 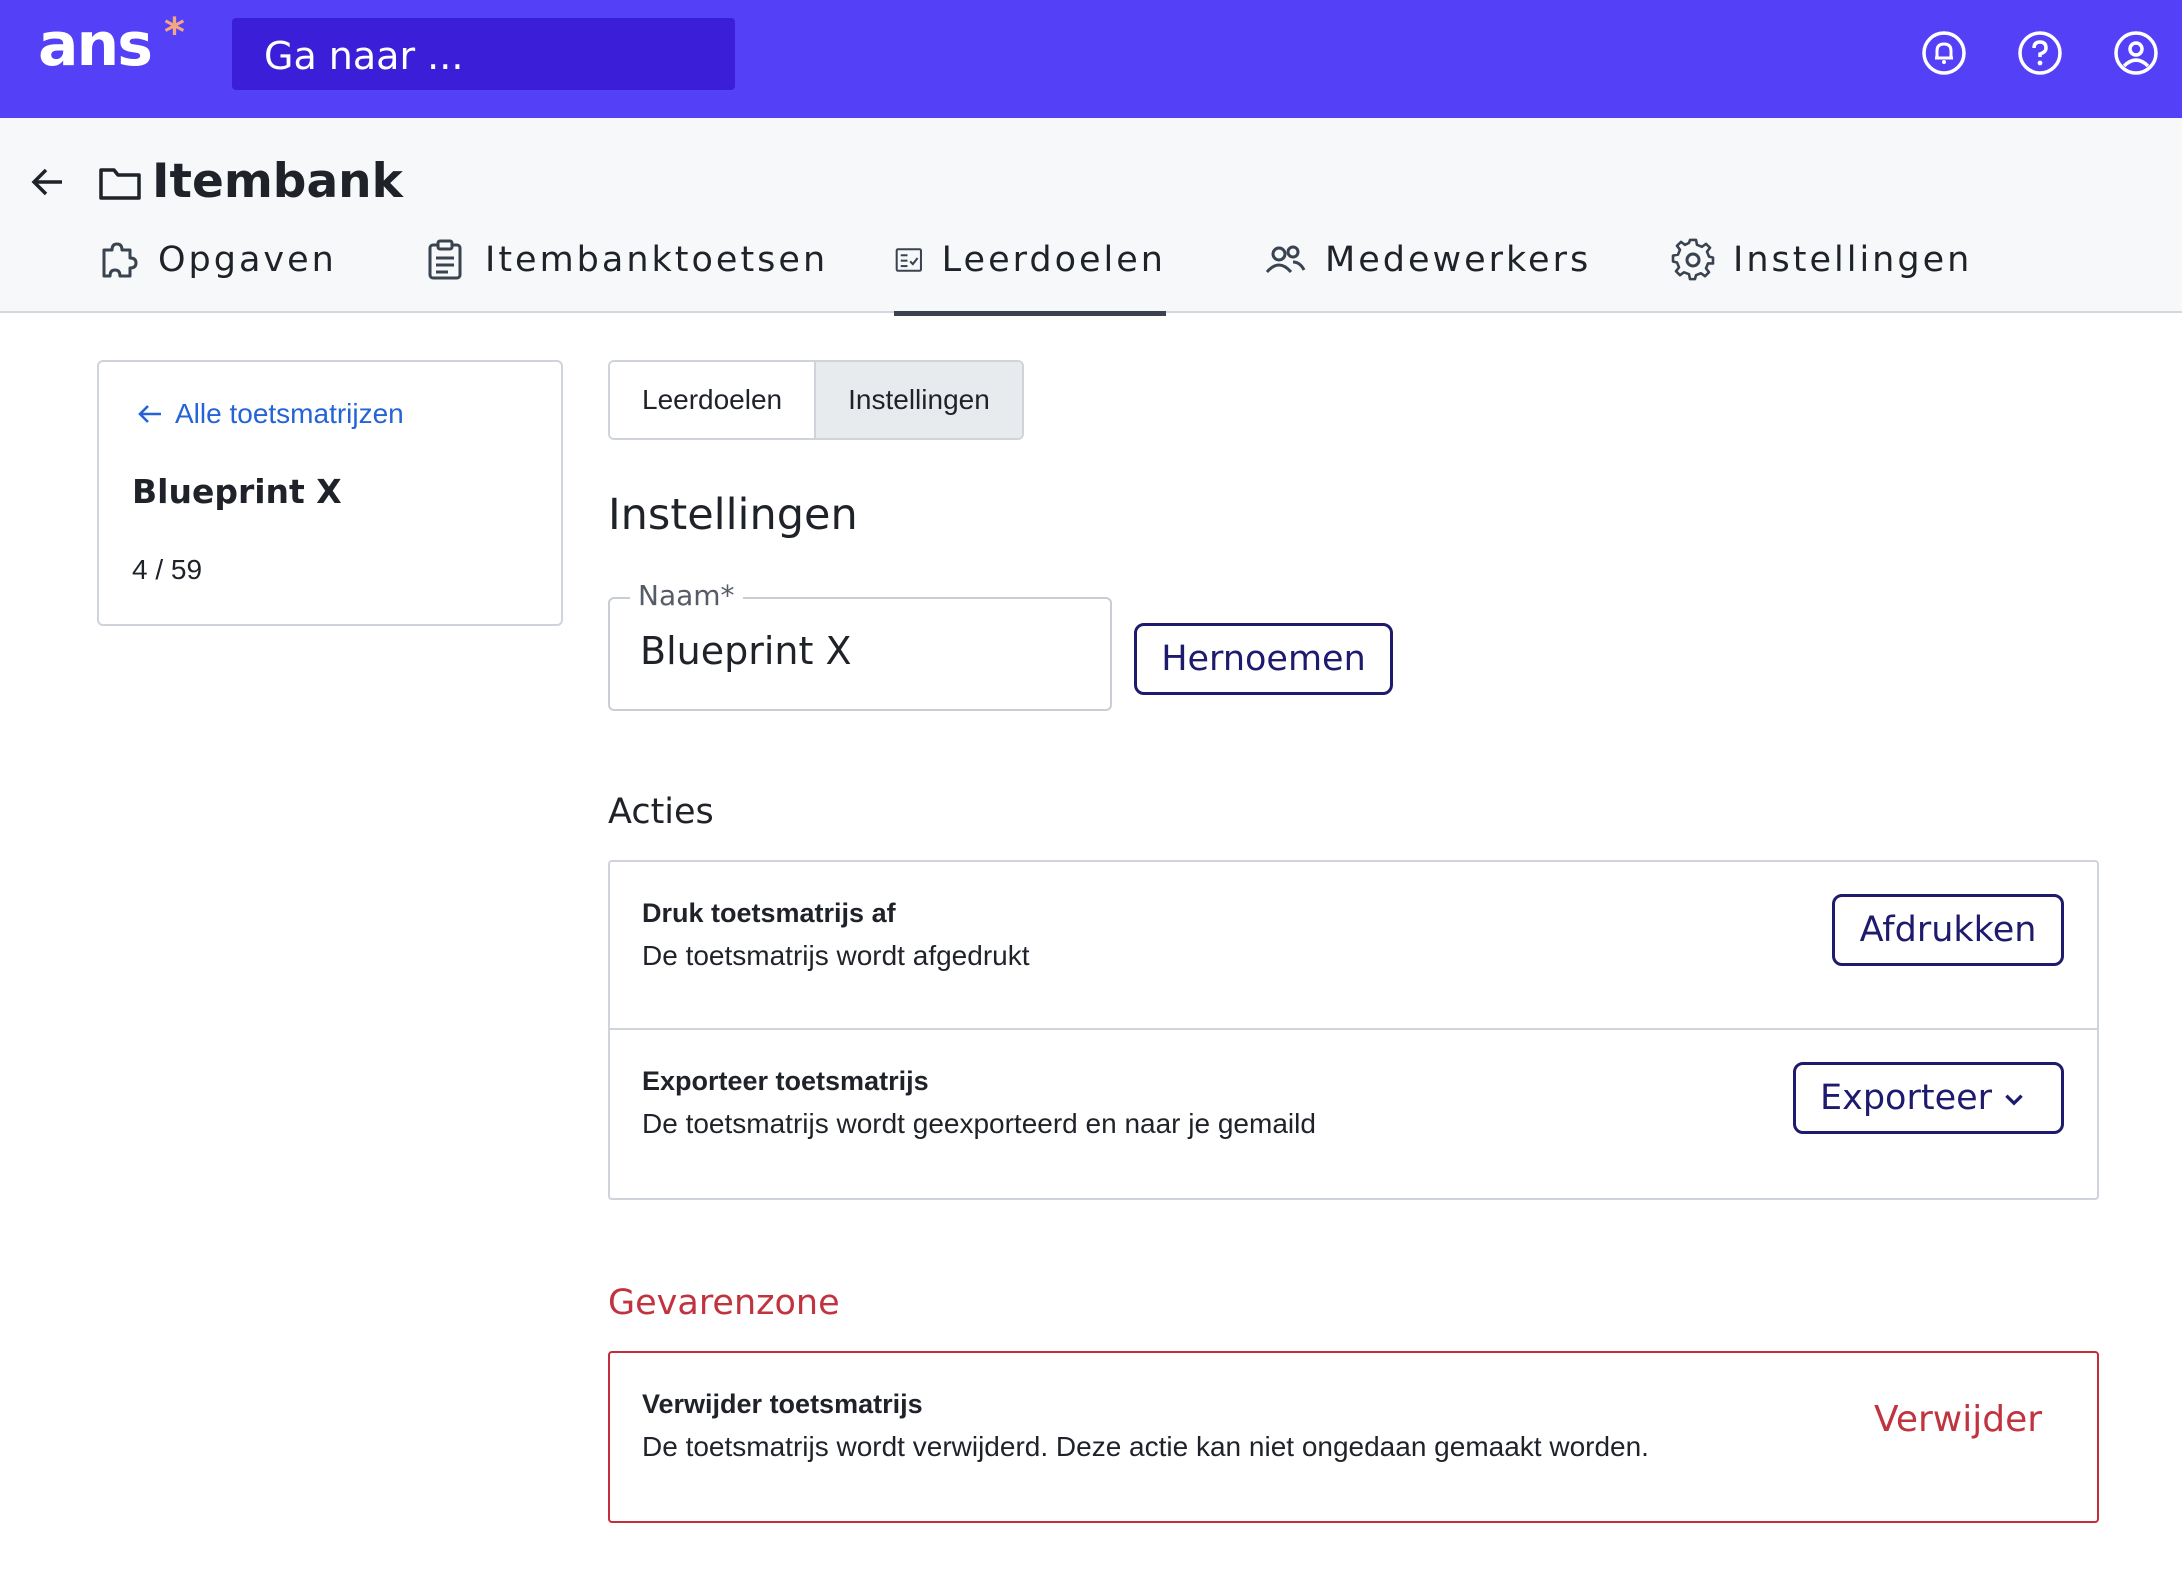 What do you see at coordinates (2014, 1100) in the screenshot?
I see `chevron-down-icon` at bounding box center [2014, 1100].